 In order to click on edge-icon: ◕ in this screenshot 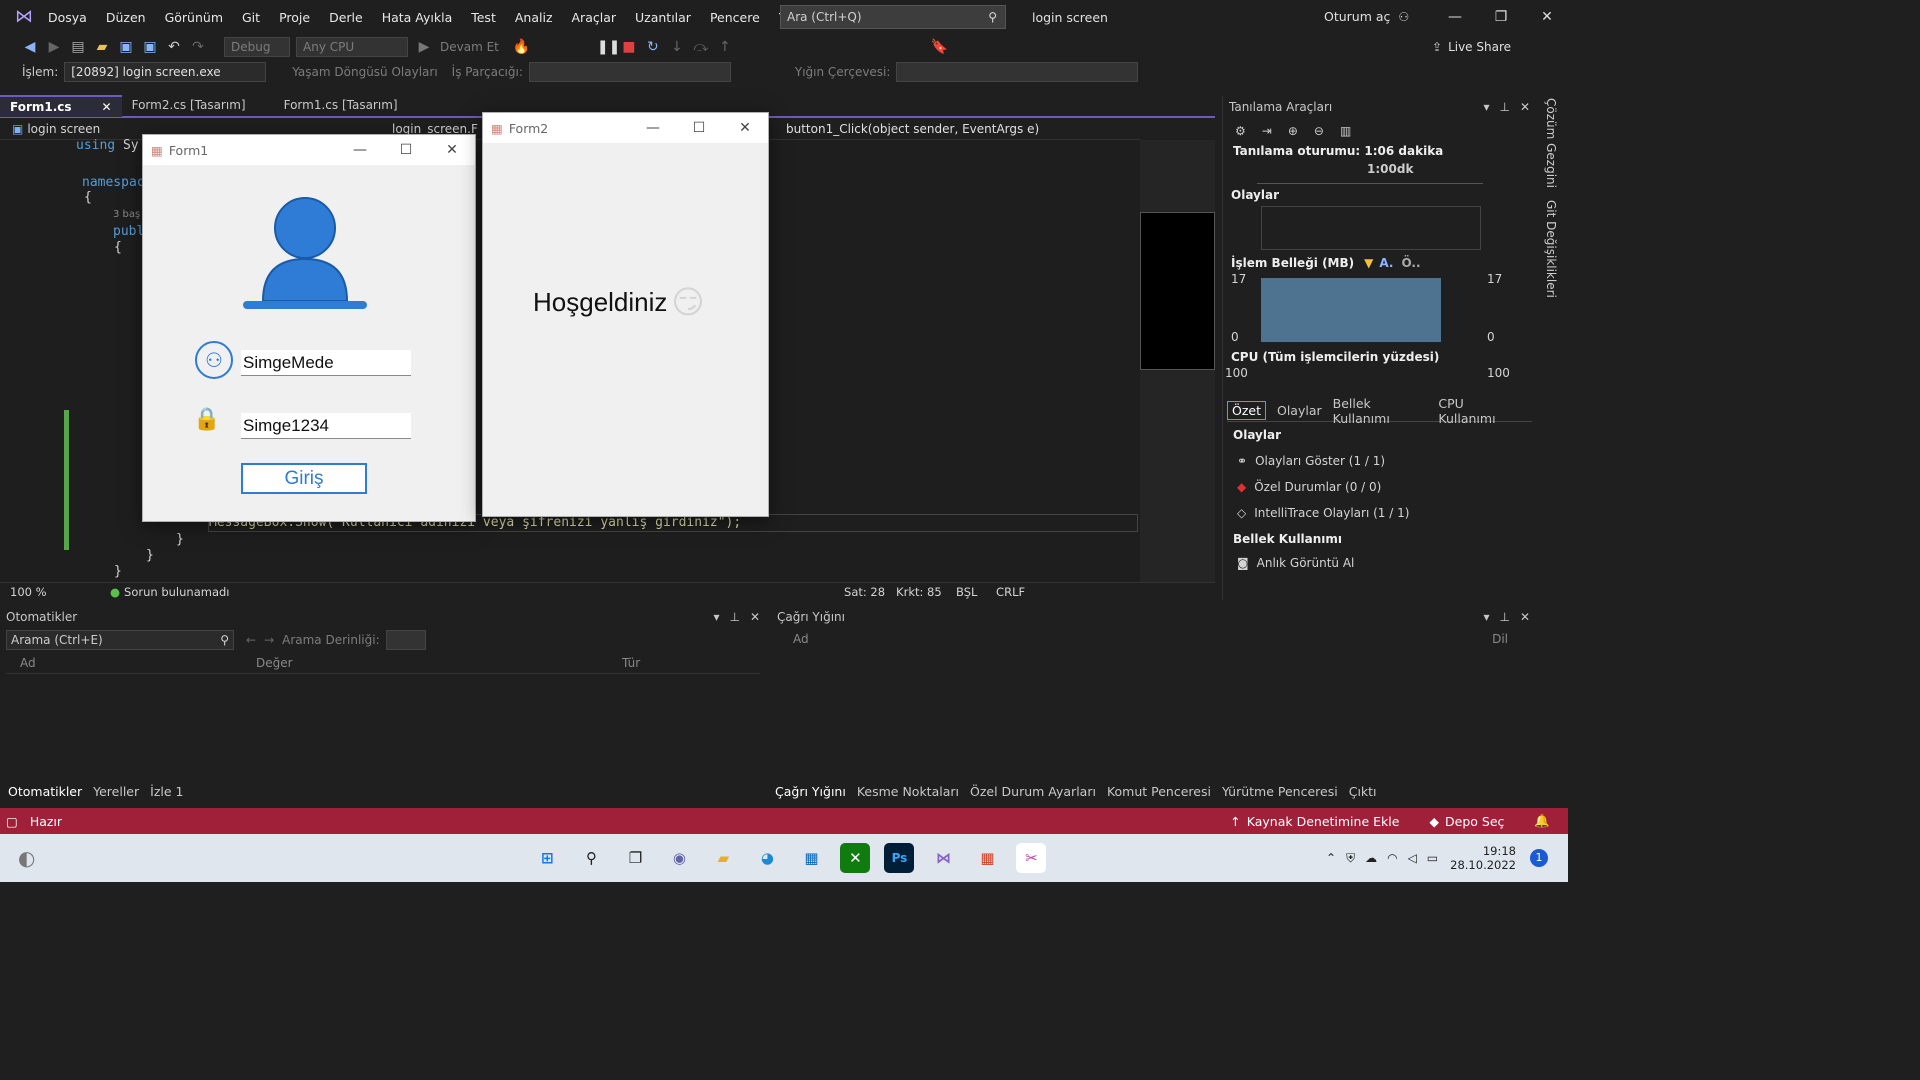, I will do `click(767, 858)`.